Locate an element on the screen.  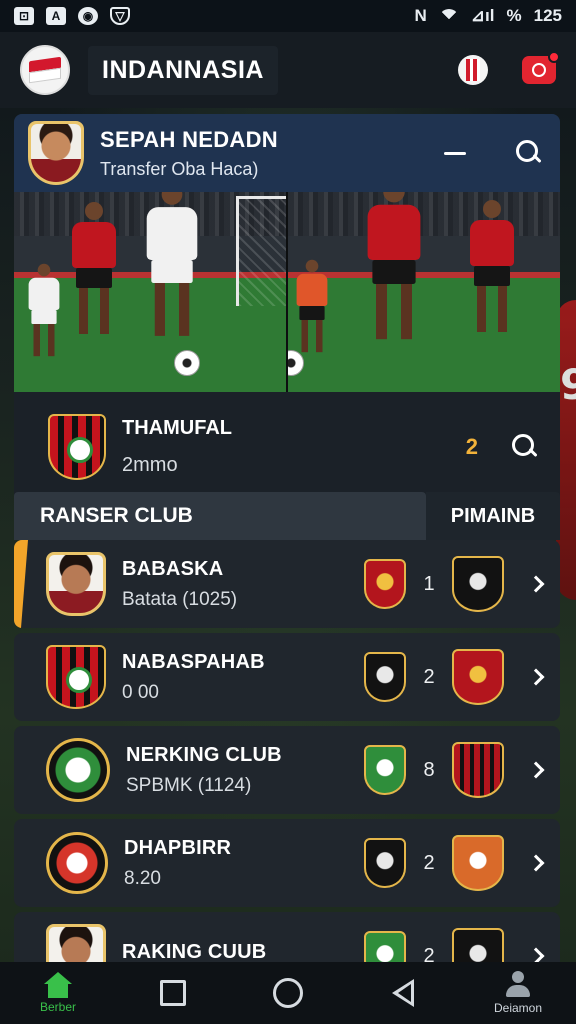
nav-home: Berber is located at coordinates (58, 993).